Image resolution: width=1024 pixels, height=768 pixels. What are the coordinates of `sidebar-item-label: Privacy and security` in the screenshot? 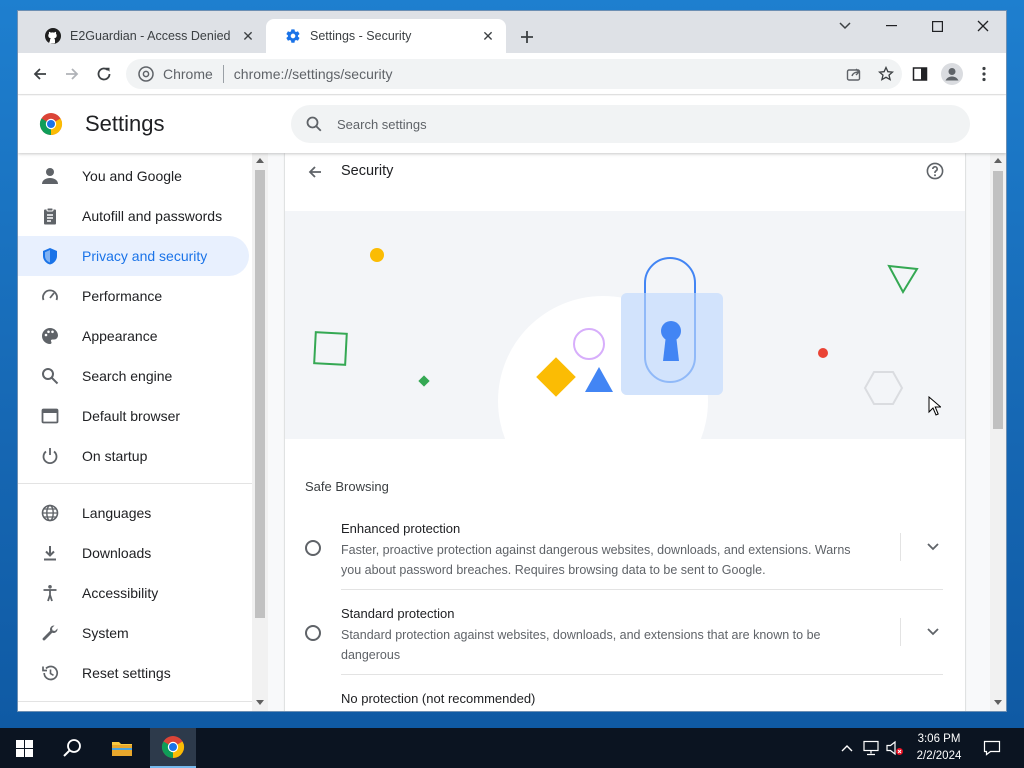 It's located at (145, 256).